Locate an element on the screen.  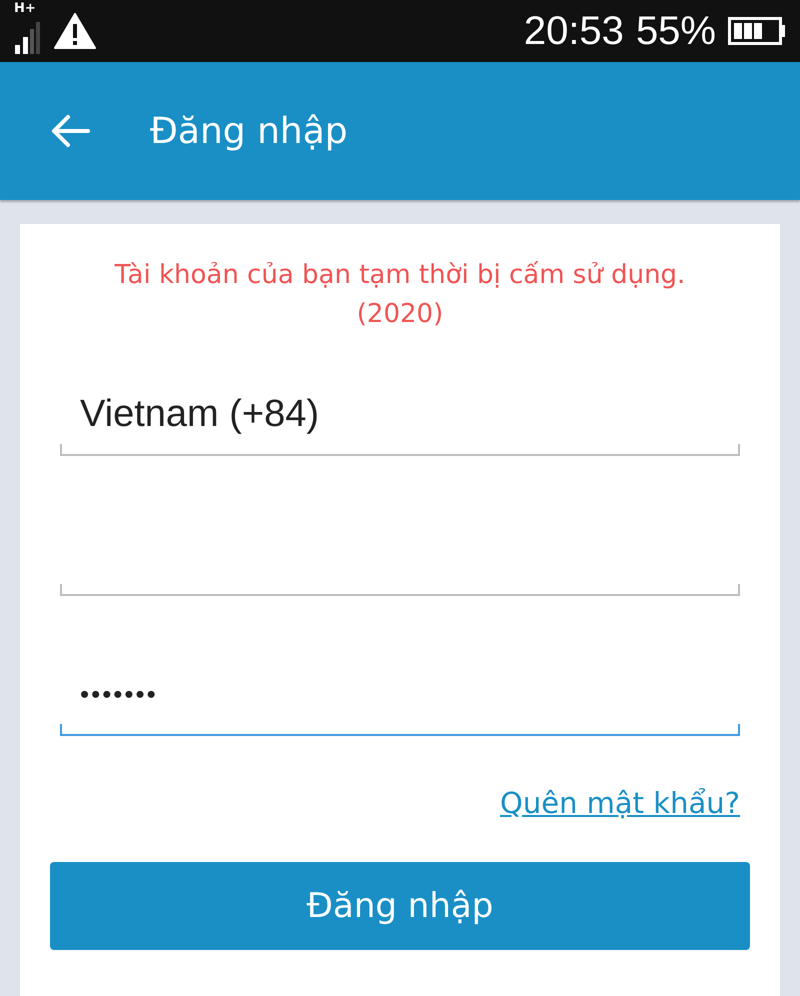
battery-percent: 55% is located at coordinates (676, 31).